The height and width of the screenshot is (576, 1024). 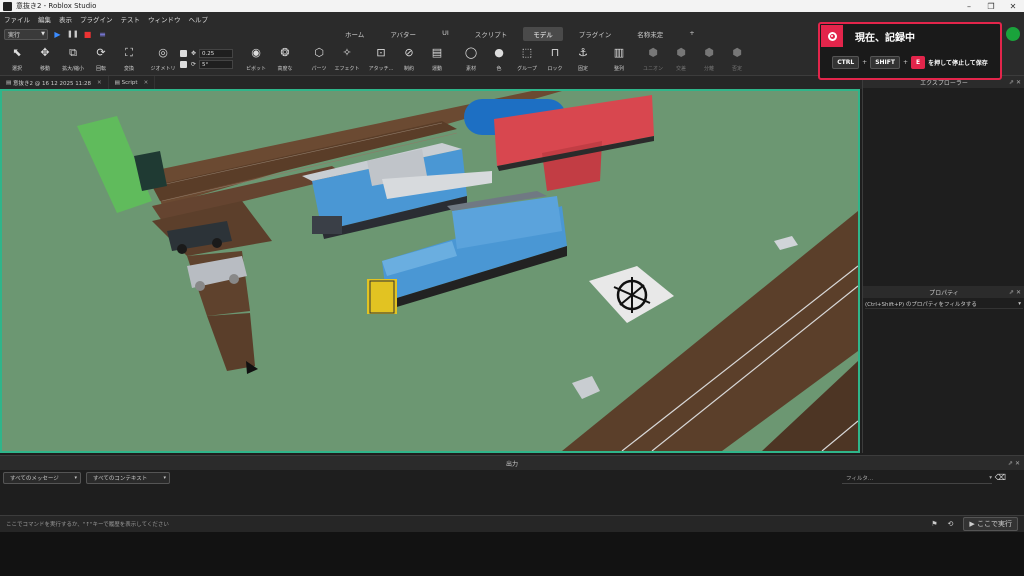 I want to click on tool-scale: ⧉ 拡大/縮小, so click(x=73, y=59).